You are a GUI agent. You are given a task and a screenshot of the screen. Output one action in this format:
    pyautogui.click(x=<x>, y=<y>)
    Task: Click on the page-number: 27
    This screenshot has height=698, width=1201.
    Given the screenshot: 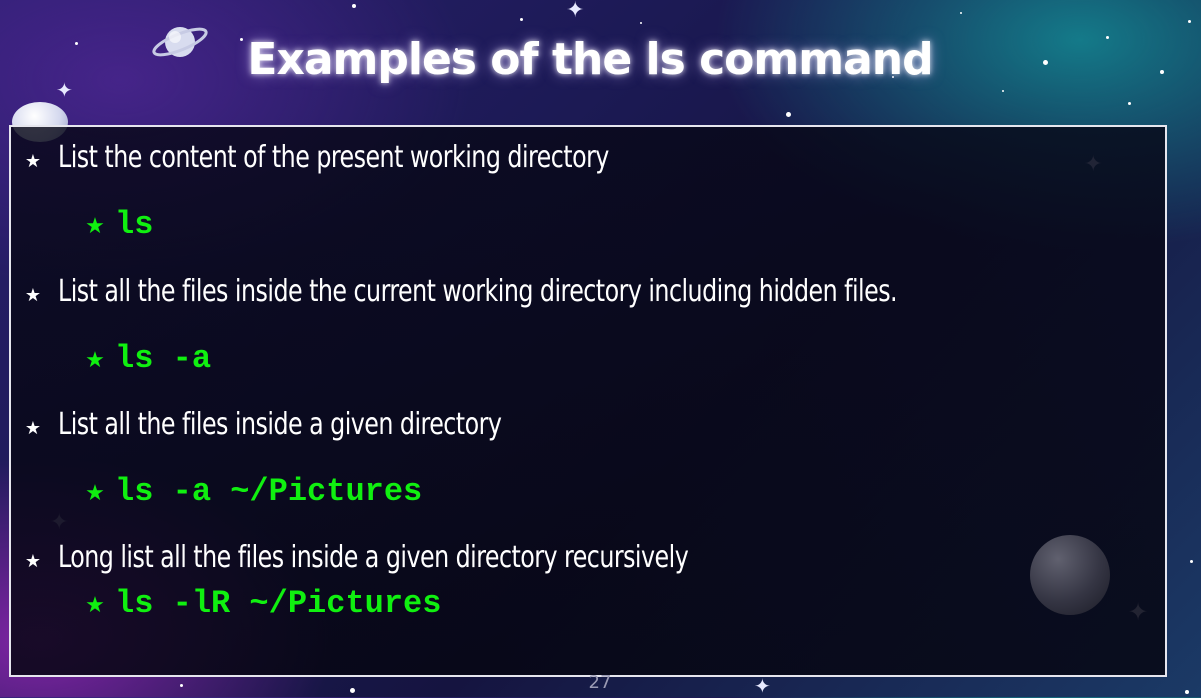 What is the action you would take?
    pyautogui.click(x=600, y=682)
    